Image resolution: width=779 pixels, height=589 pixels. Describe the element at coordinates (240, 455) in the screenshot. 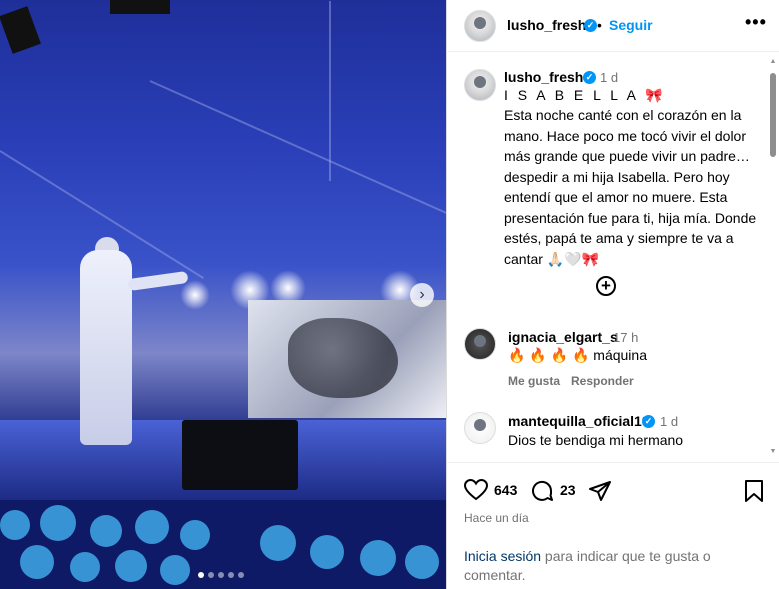

I see `stage-speaker` at that location.